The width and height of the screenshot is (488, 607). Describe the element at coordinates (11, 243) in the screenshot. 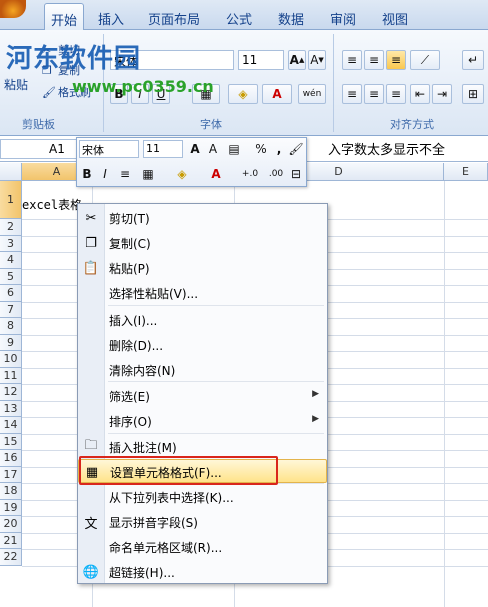

I see `row-header: 3` at that location.